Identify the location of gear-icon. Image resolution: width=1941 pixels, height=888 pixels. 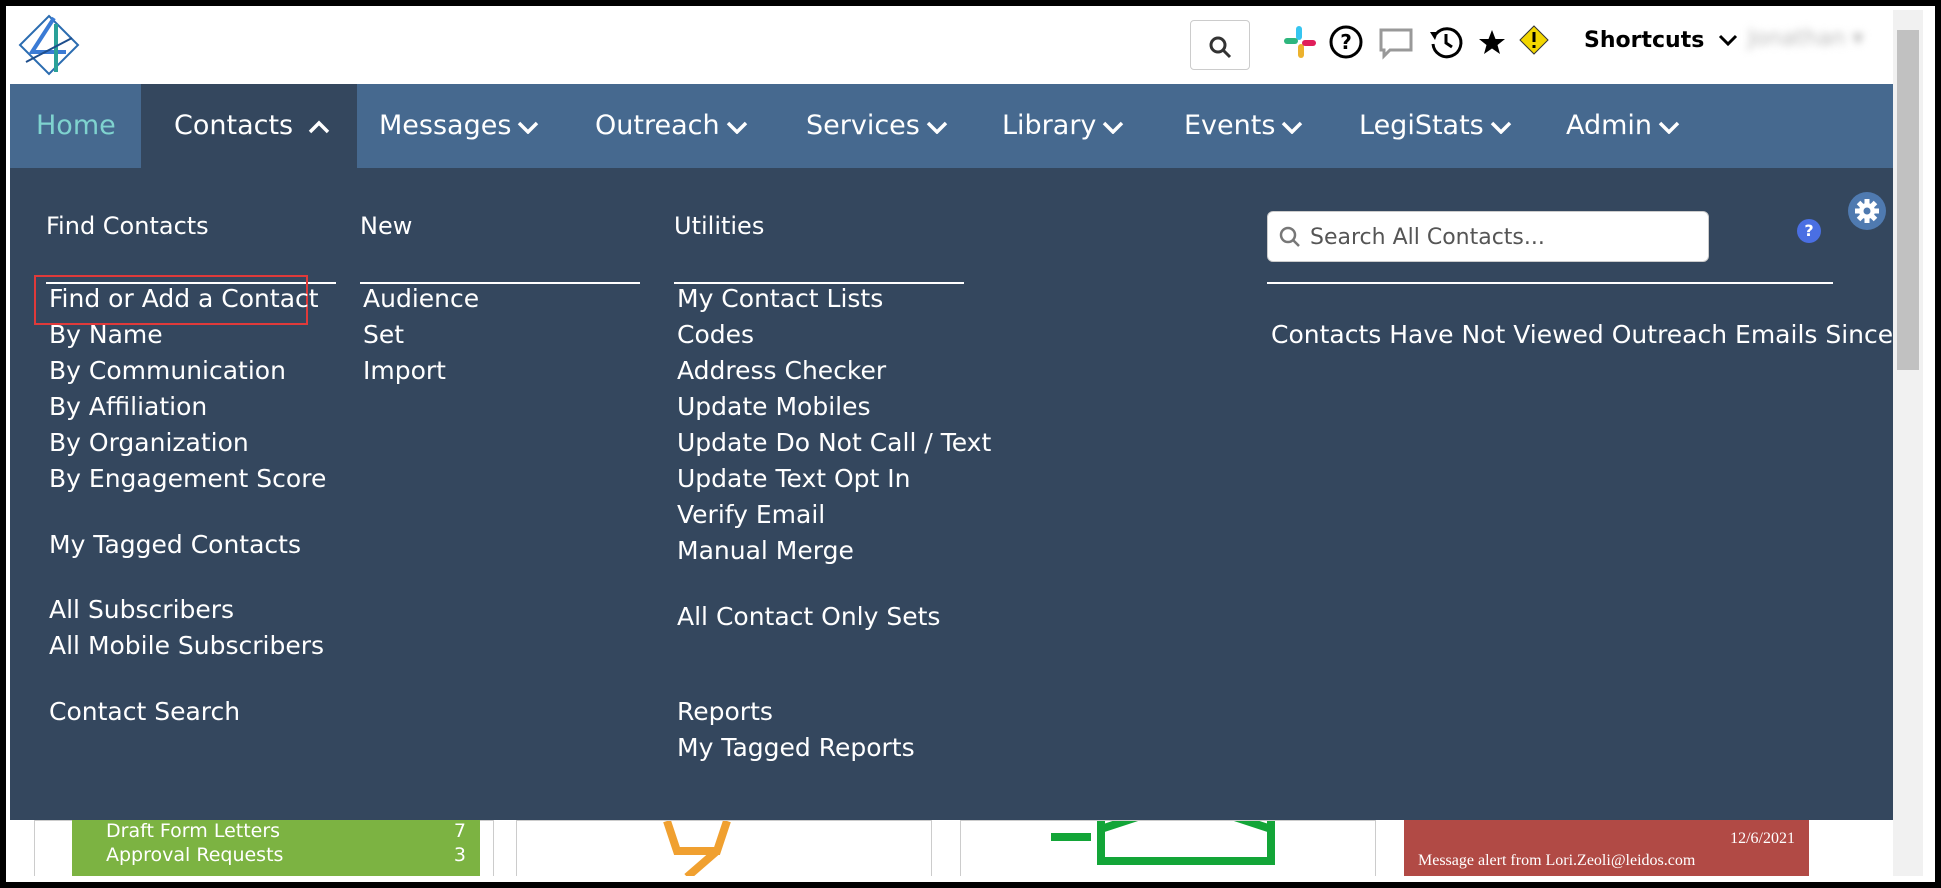
(1867, 211).